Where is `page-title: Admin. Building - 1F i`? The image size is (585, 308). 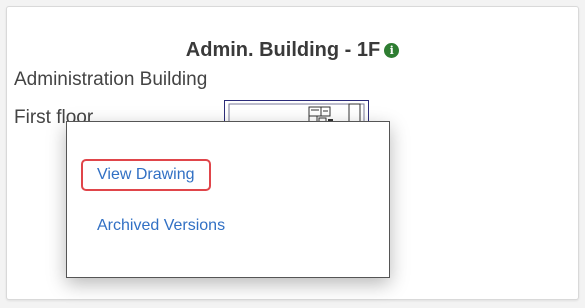 page-title: Admin. Building - 1F i is located at coordinates (292, 50).